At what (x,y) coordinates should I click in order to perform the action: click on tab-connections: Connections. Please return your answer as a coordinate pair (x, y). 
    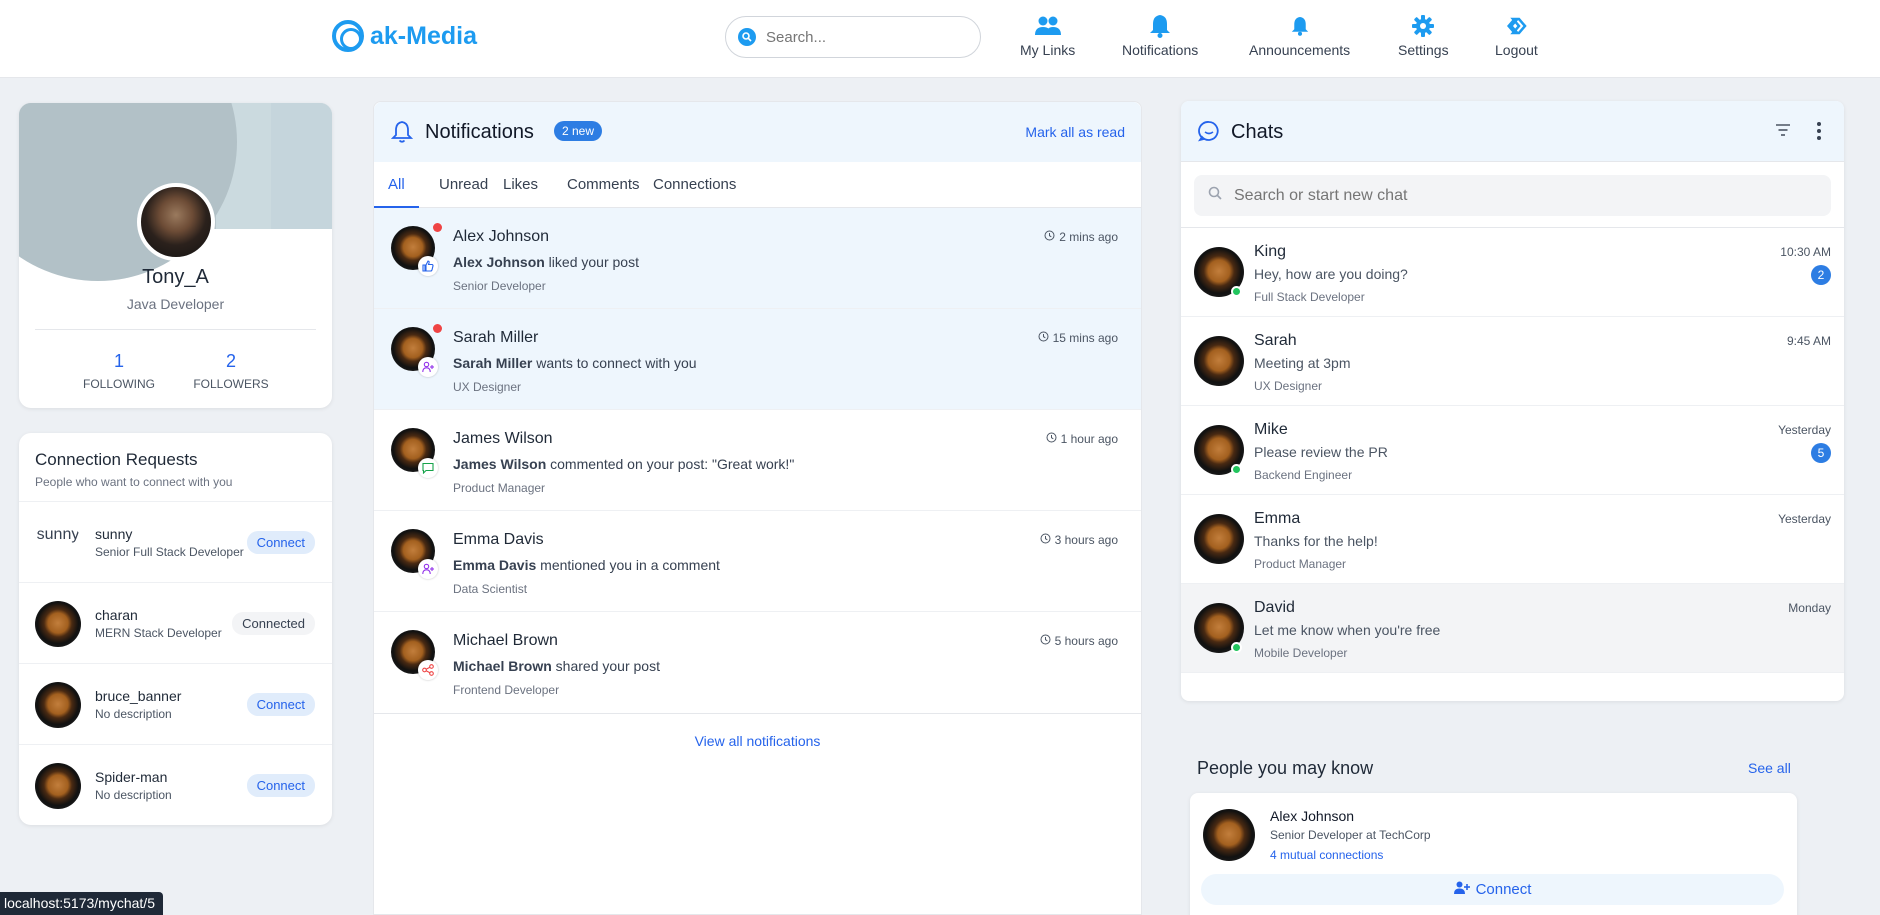
    Looking at the image, I should click on (694, 185).